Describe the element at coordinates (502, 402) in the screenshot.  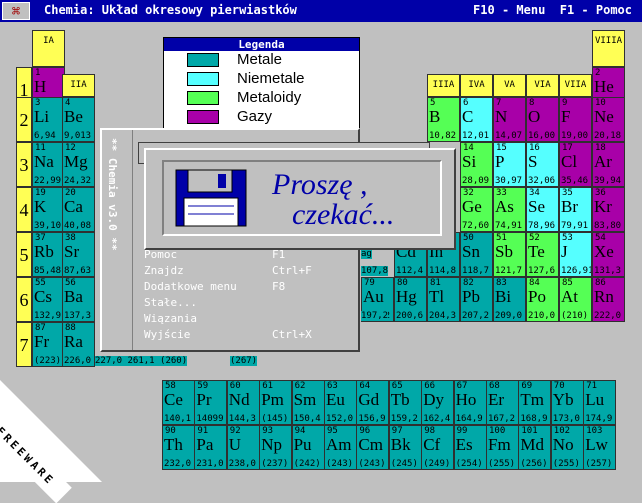
I see `element-cell-er: 68 Er 167,2` at that location.